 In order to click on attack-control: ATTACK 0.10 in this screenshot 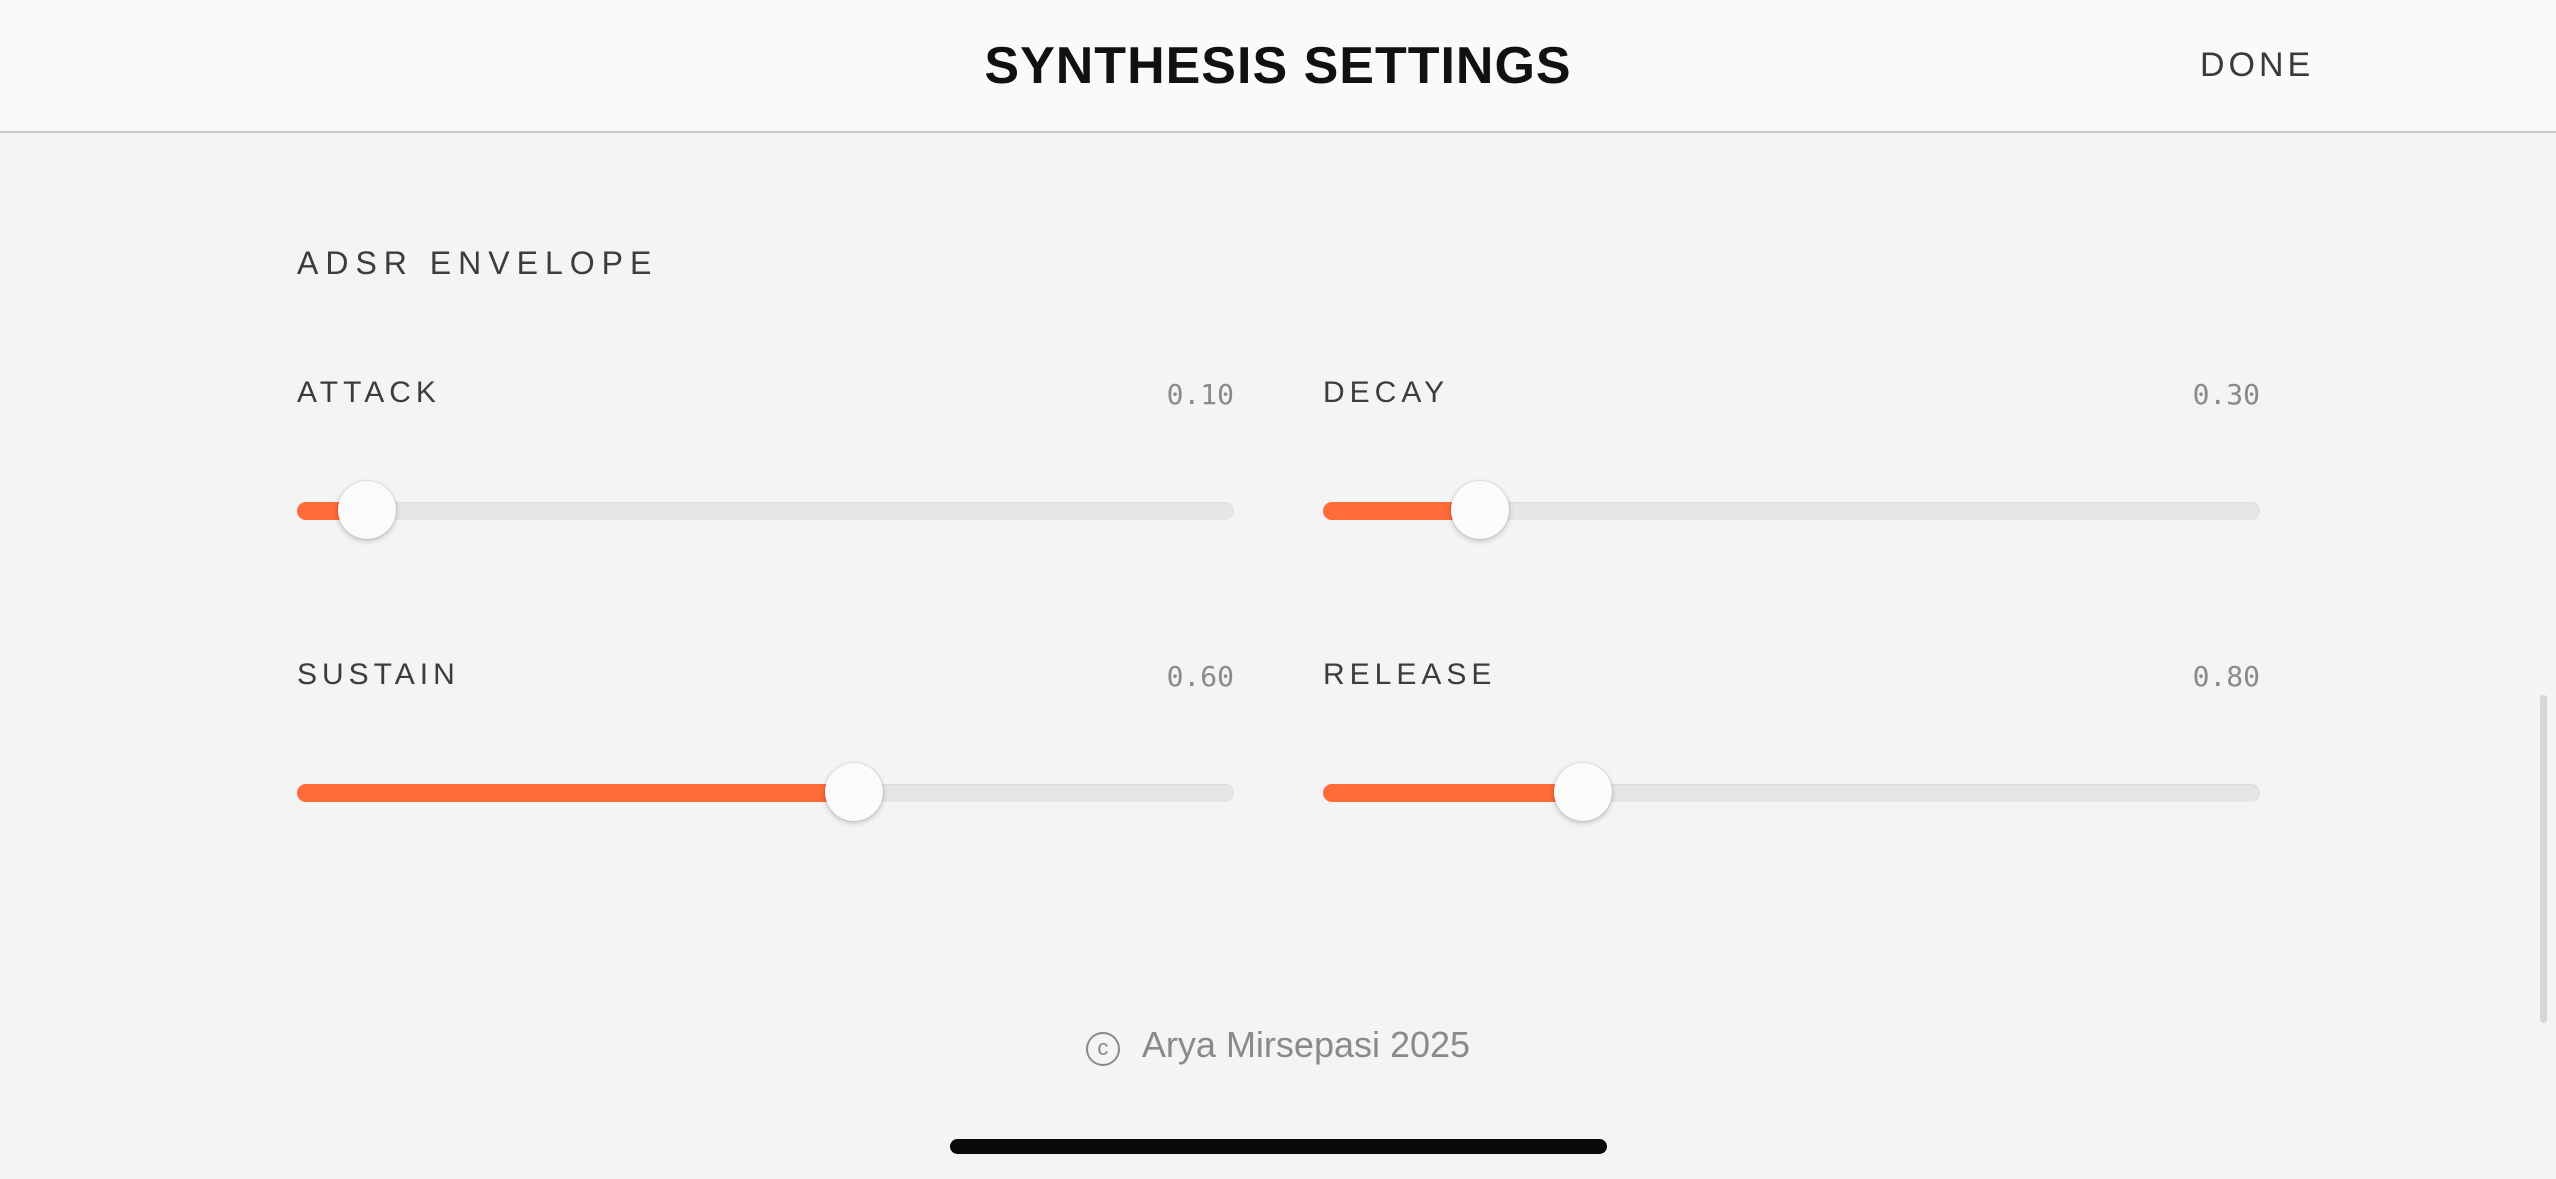, I will do `click(765, 457)`.